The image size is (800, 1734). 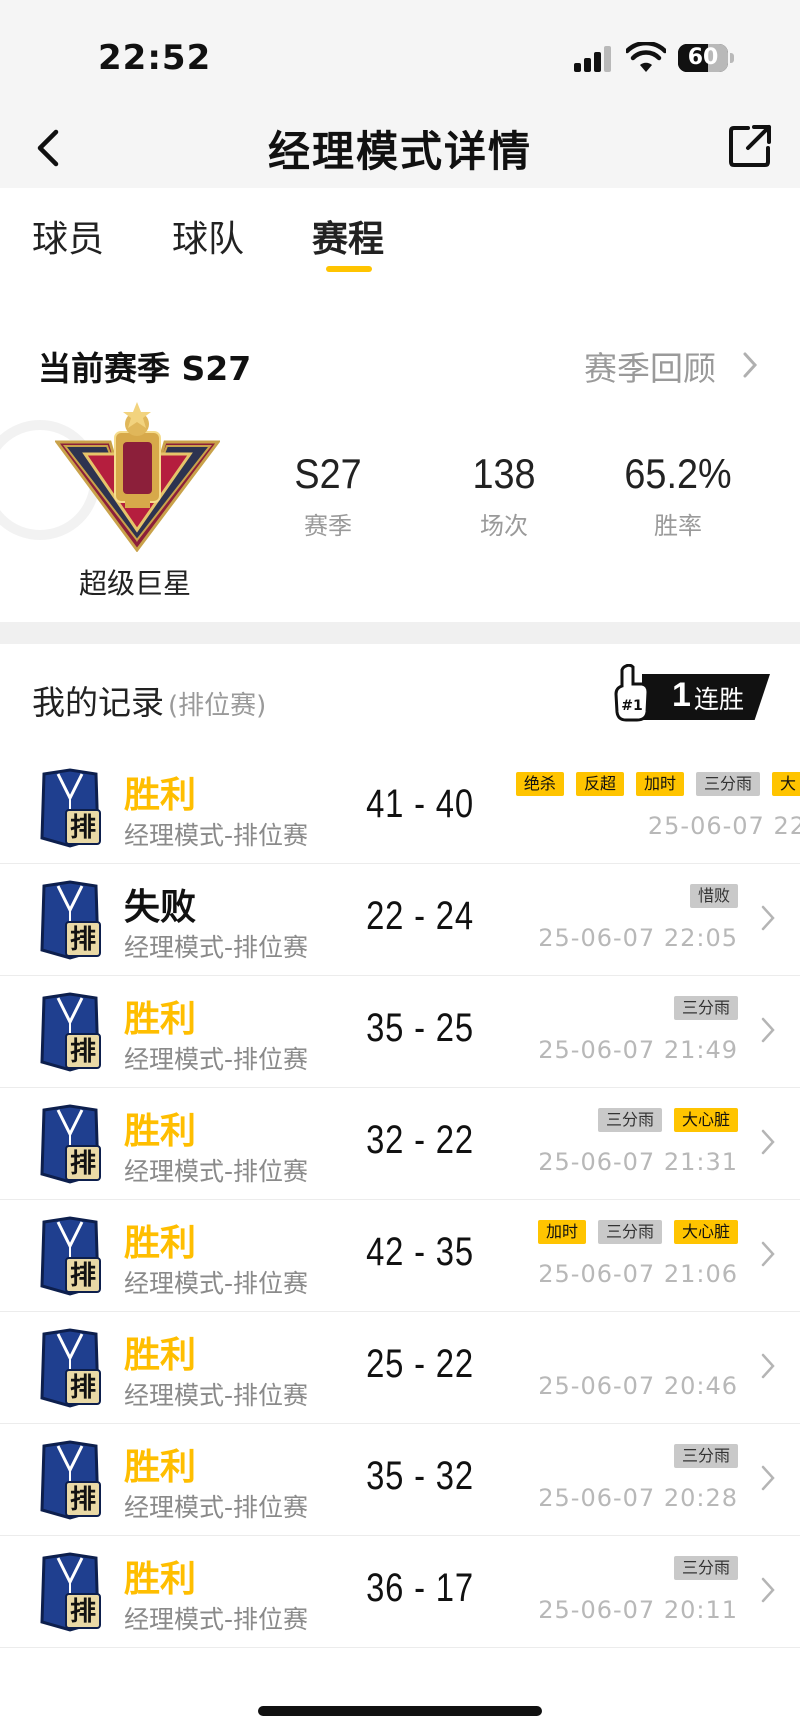 I want to click on stat-win-rate: 65.2% 胜率, so click(x=678, y=495).